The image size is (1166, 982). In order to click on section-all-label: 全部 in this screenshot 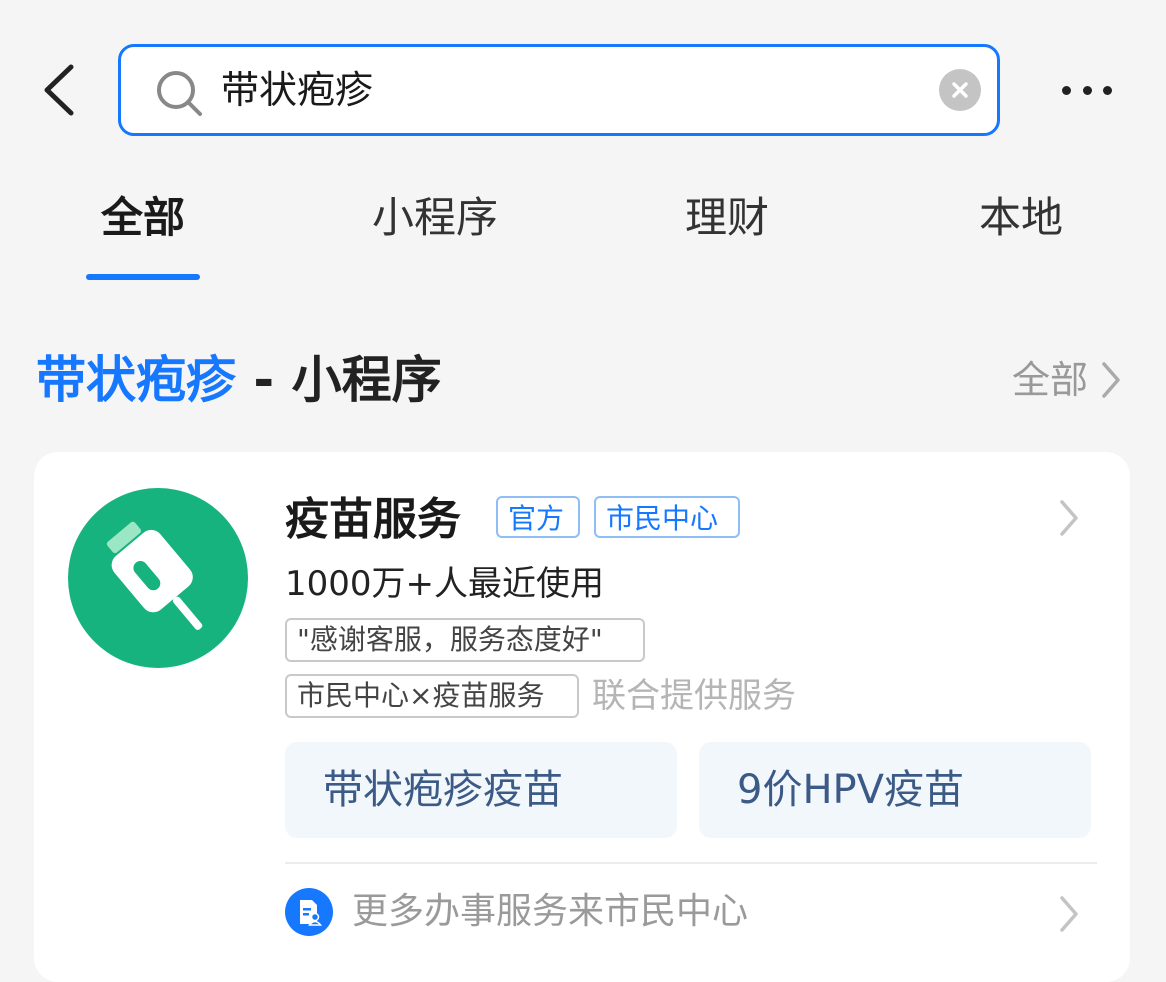, I will do `click(1050, 380)`.